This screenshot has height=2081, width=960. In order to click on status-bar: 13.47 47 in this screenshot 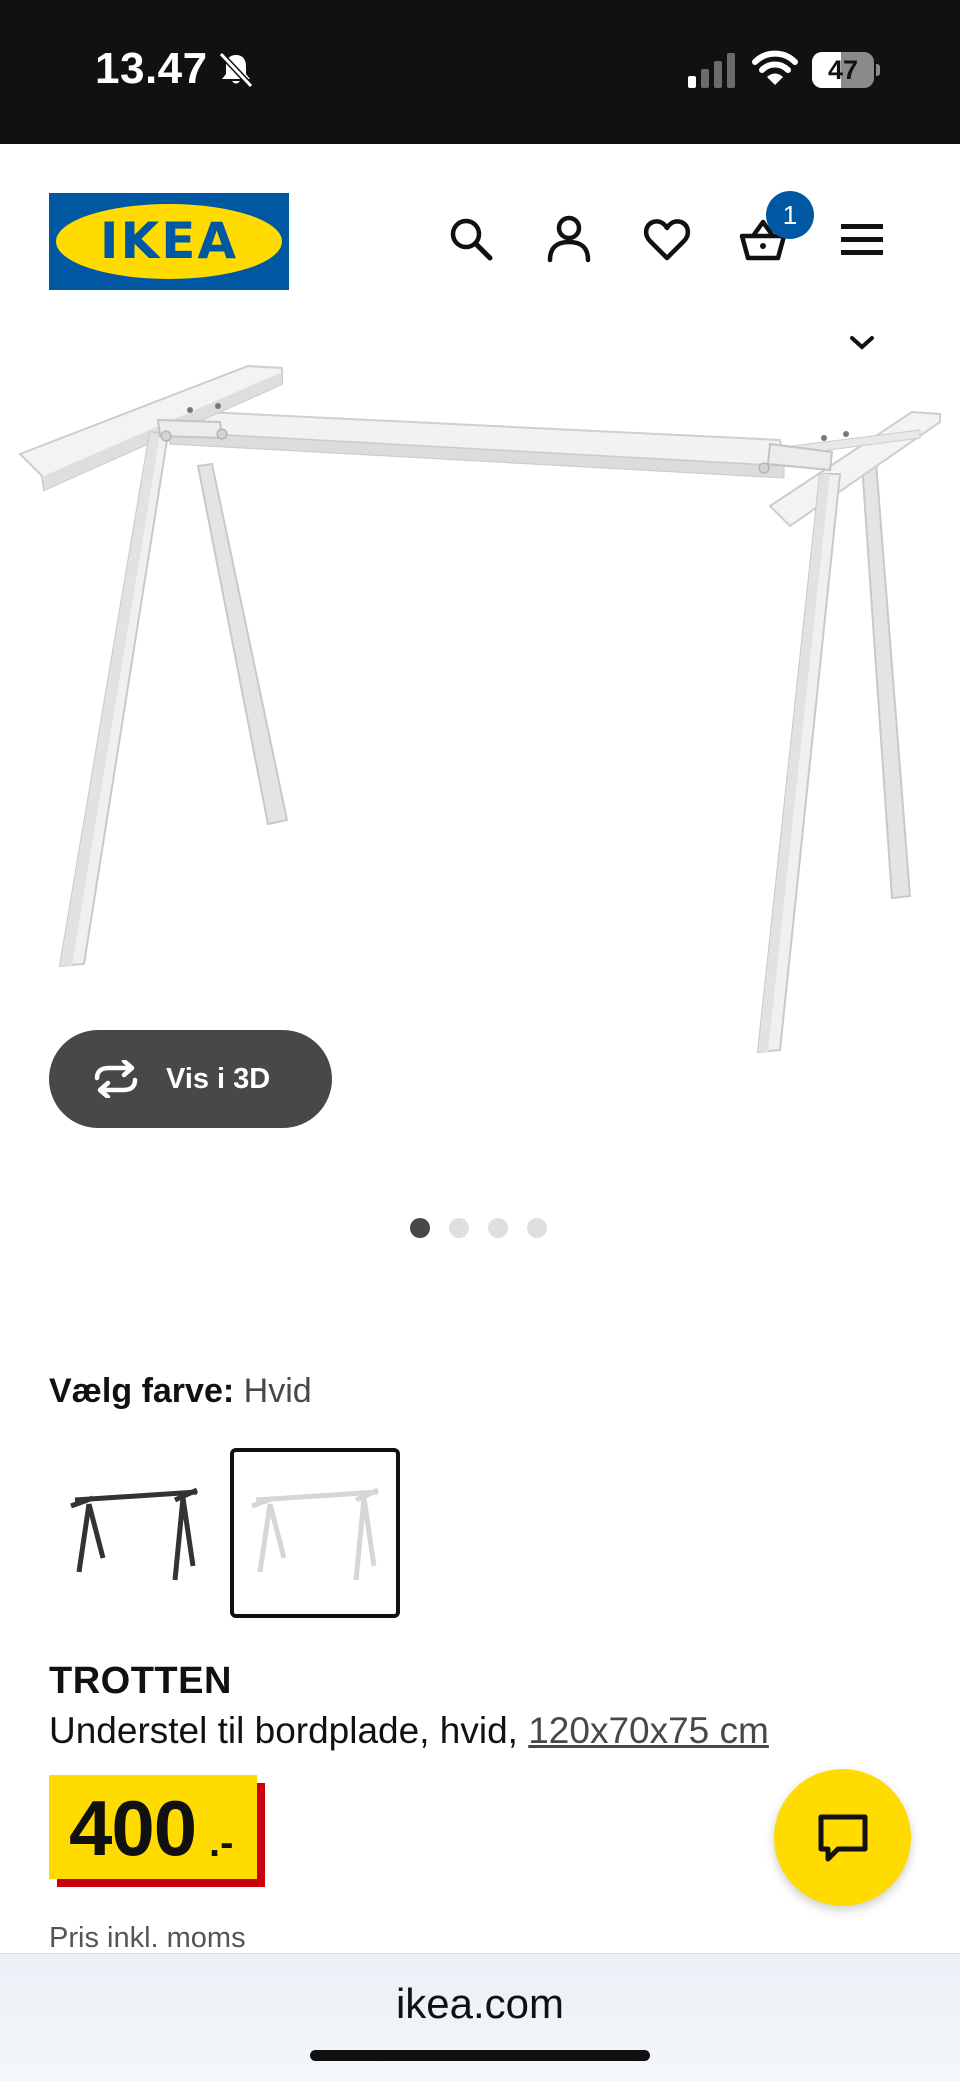, I will do `click(480, 72)`.